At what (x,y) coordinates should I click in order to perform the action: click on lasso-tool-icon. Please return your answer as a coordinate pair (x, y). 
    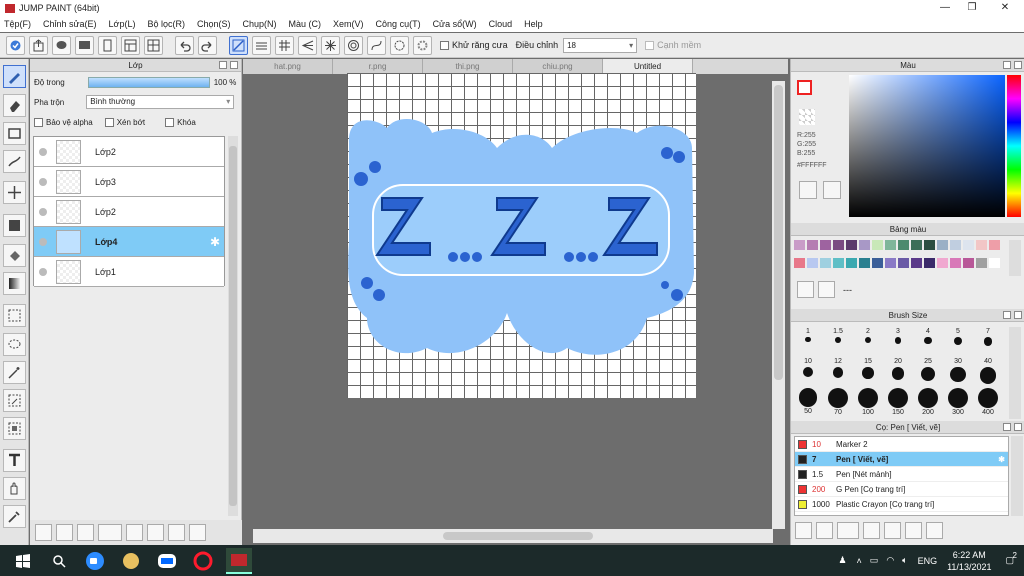
    Looking at the image, I should click on (14, 344).